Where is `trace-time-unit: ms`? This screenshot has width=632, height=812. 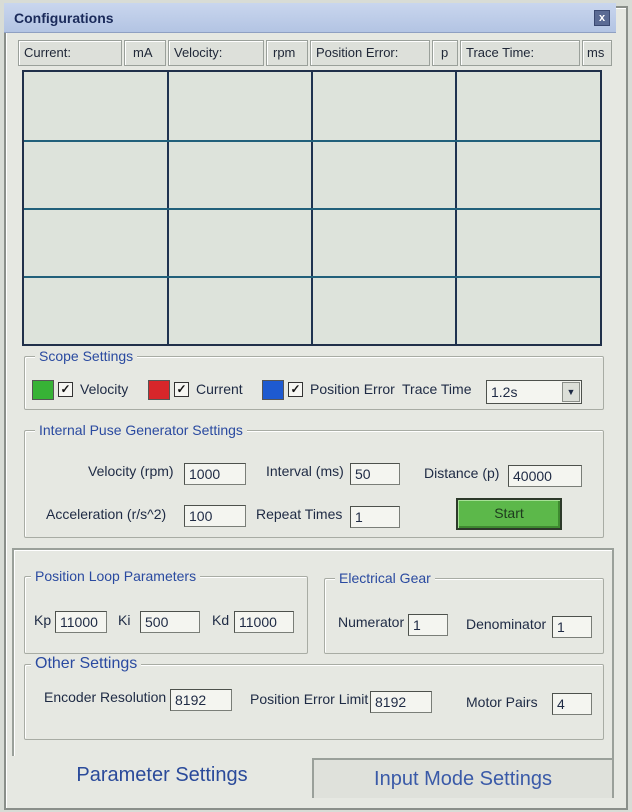 trace-time-unit: ms is located at coordinates (597, 53).